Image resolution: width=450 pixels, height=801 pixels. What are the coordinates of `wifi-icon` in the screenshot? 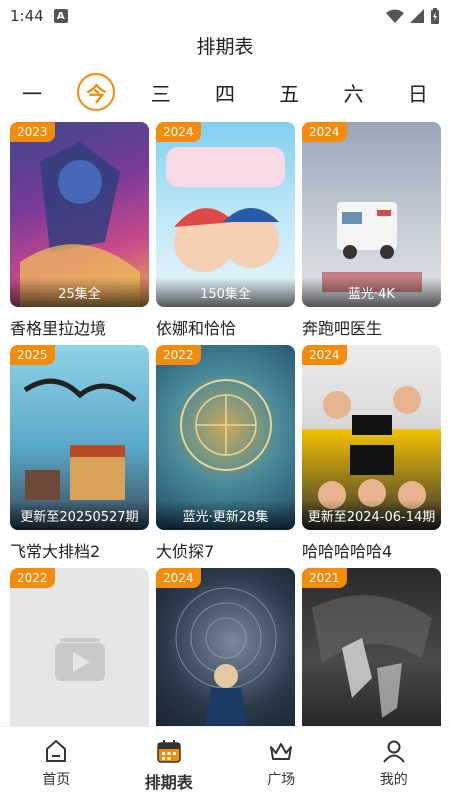 It's located at (395, 16).